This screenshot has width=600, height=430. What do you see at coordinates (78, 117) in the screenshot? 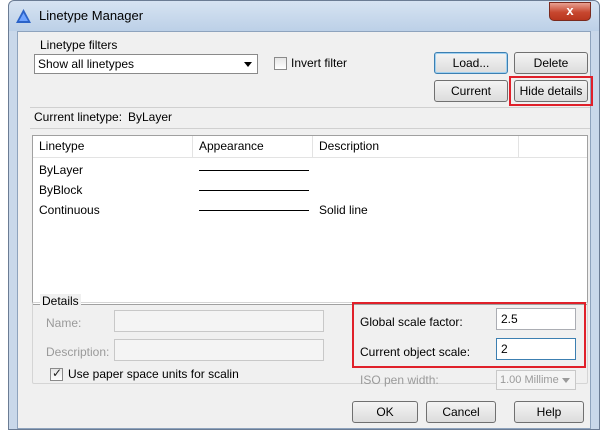
I see `current-linetype-label: Current linetype:` at bounding box center [78, 117].